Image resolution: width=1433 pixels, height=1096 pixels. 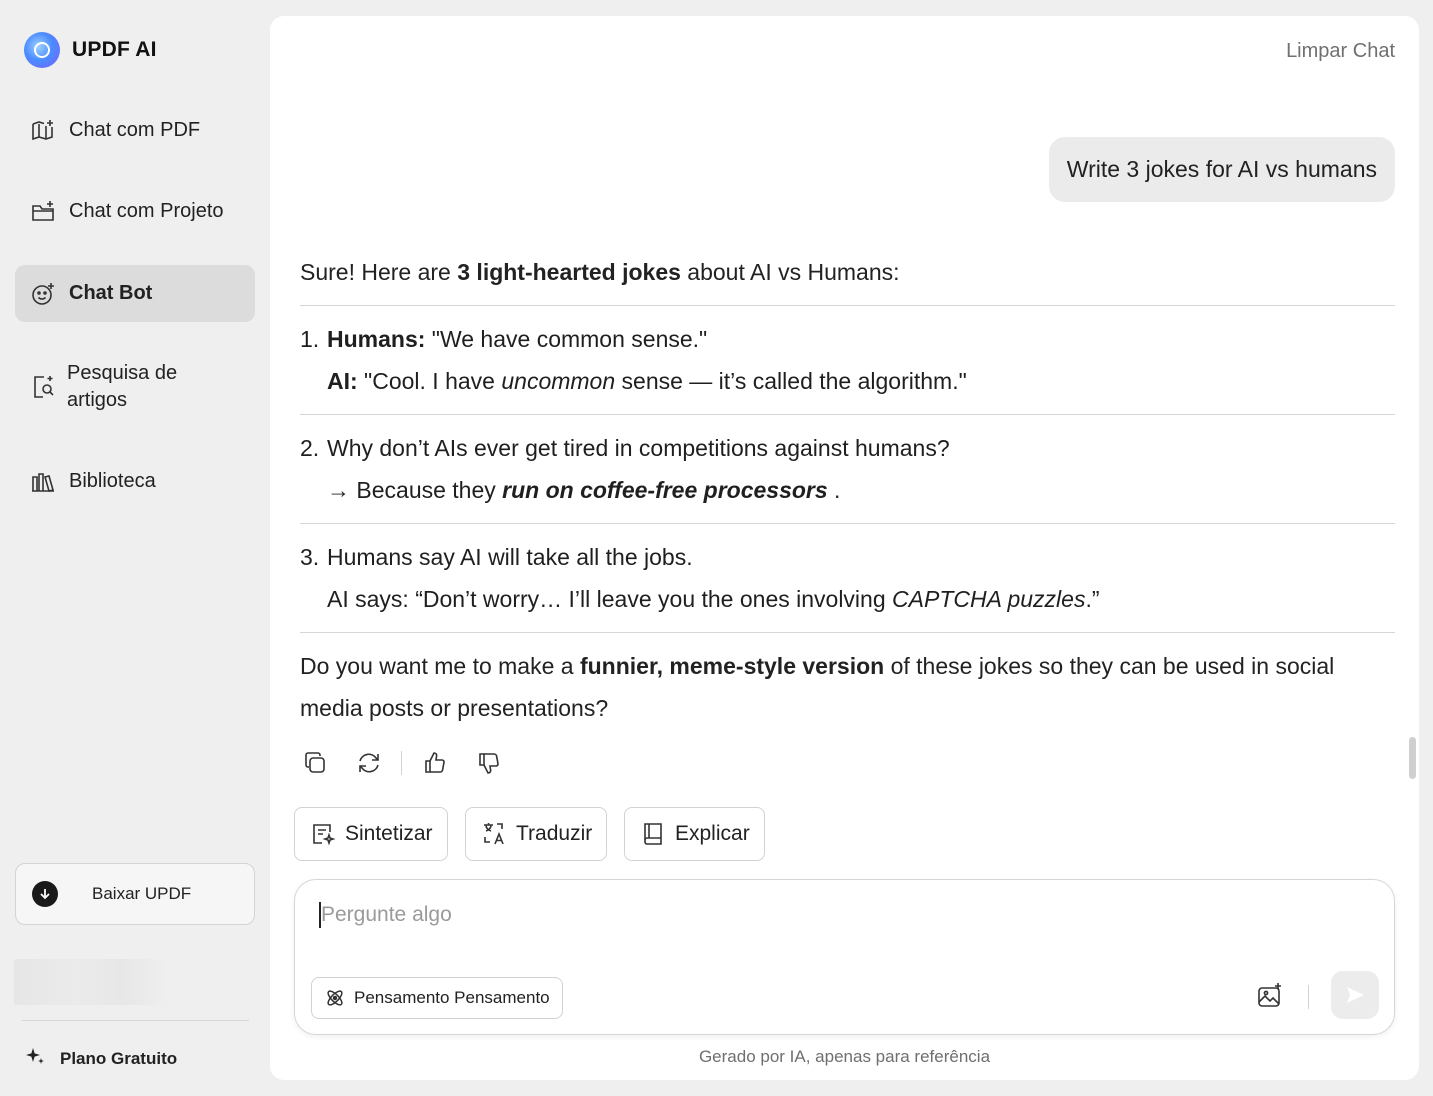 I want to click on updf-logo-icon, so click(x=42, y=50).